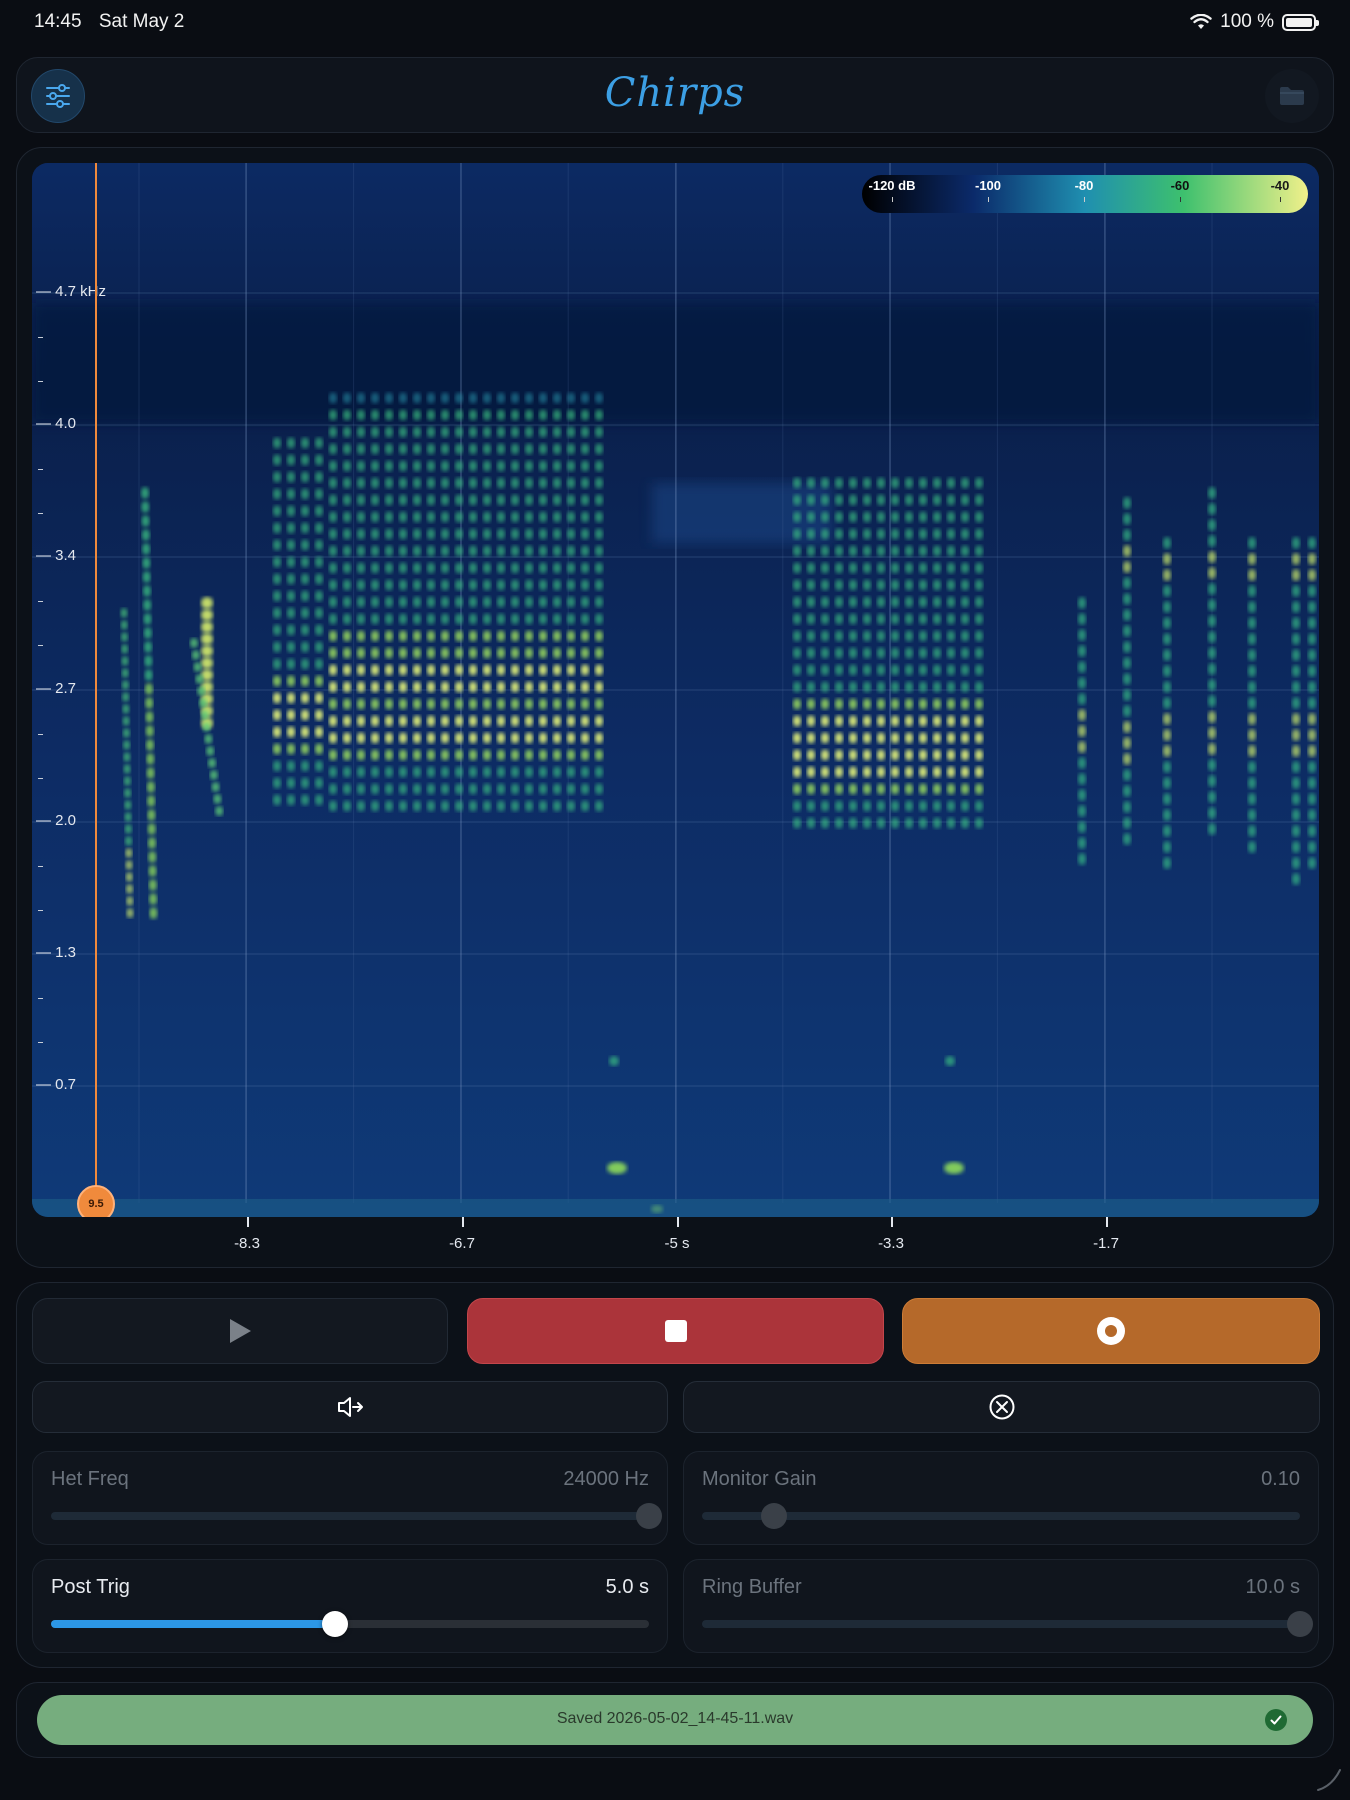 This screenshot has height=1800, width=1350. I want to click on het-freq-knob, so click(649, 1516).